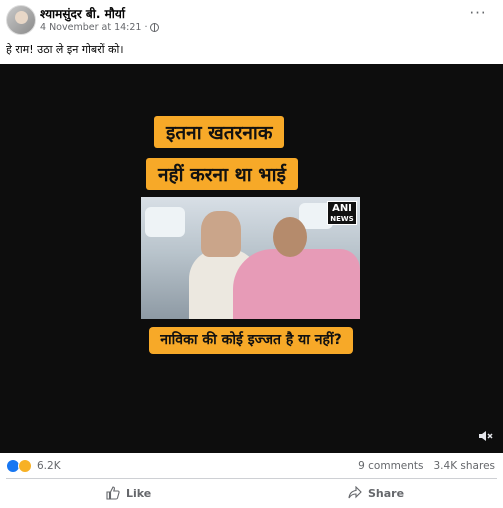 The image size is (503, 508). What do you see at coordinates (139, 493) in the screenshot?
I see `like-label: Like` at bounding box center [139, 493].